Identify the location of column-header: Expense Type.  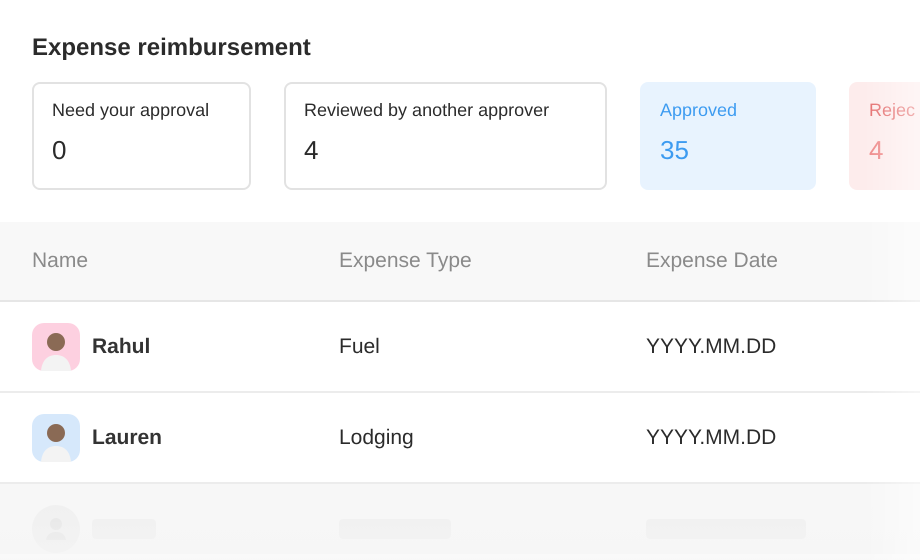
(405, 261).